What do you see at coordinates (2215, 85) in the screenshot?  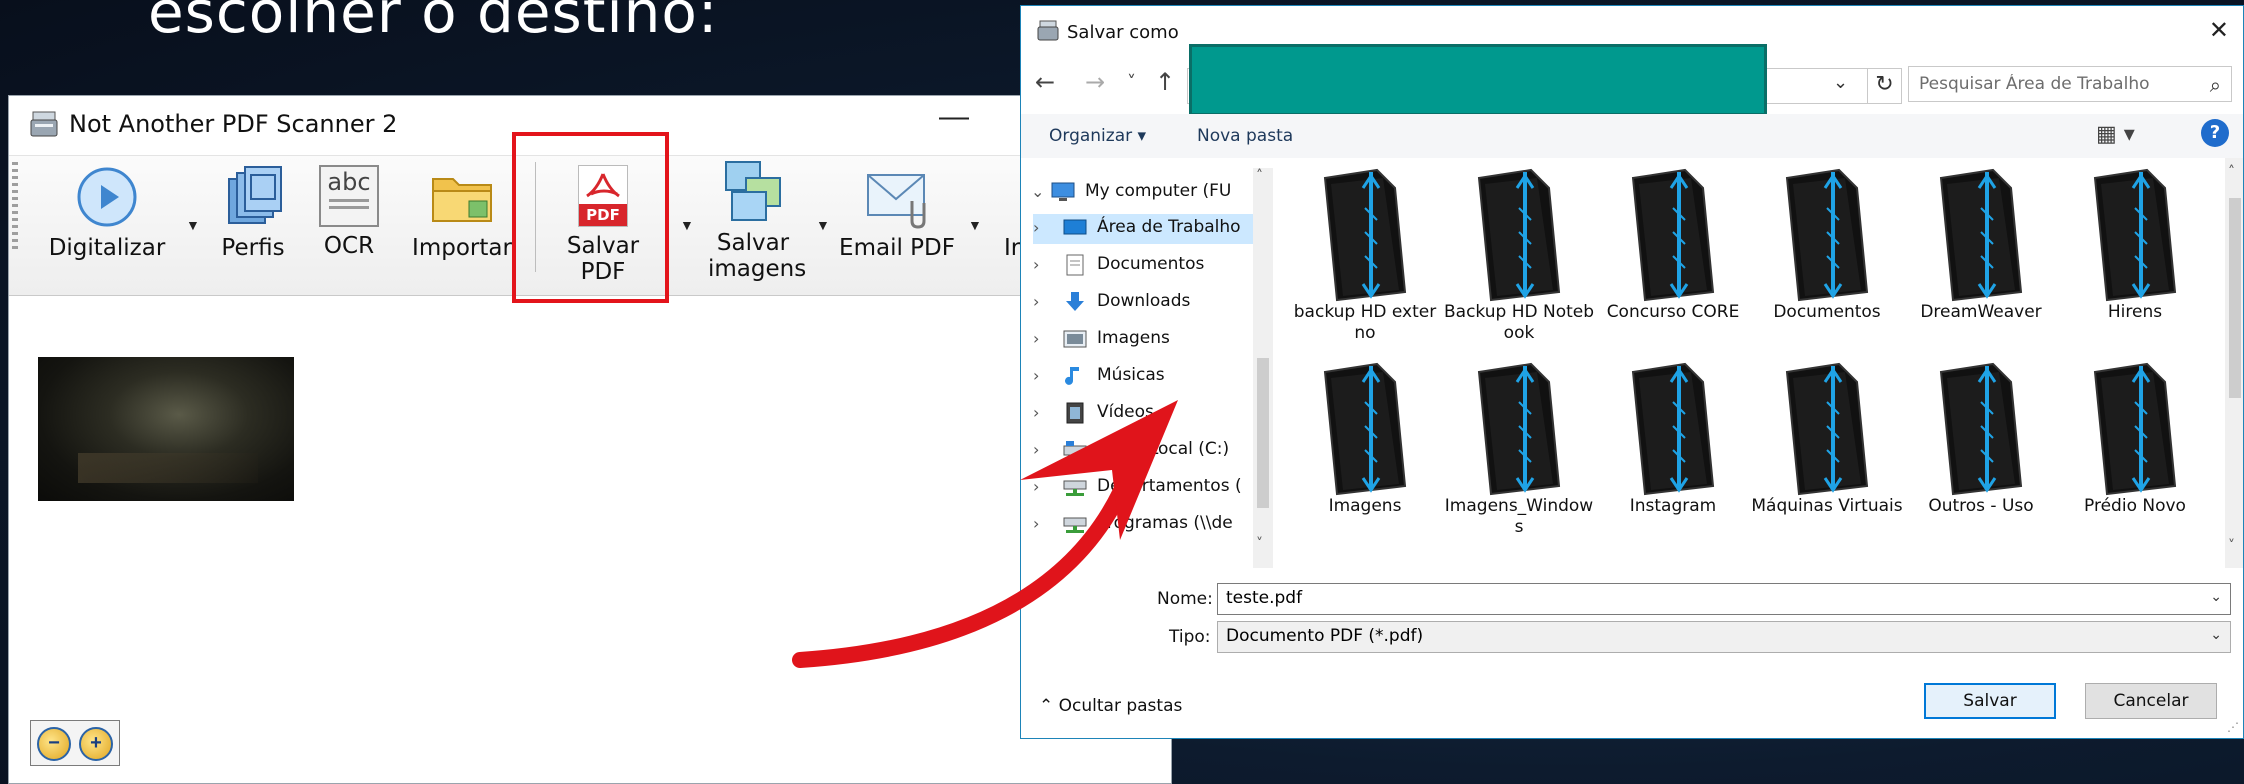 I see `search-icon: ⌕` at bounding box center [2215, 85].